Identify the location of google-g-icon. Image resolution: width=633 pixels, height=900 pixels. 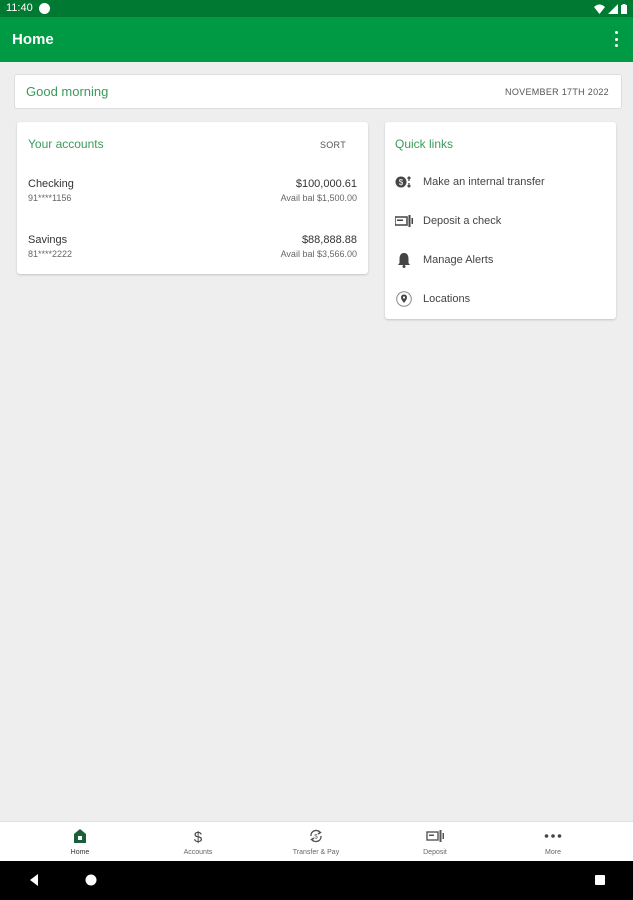
(44, 8).